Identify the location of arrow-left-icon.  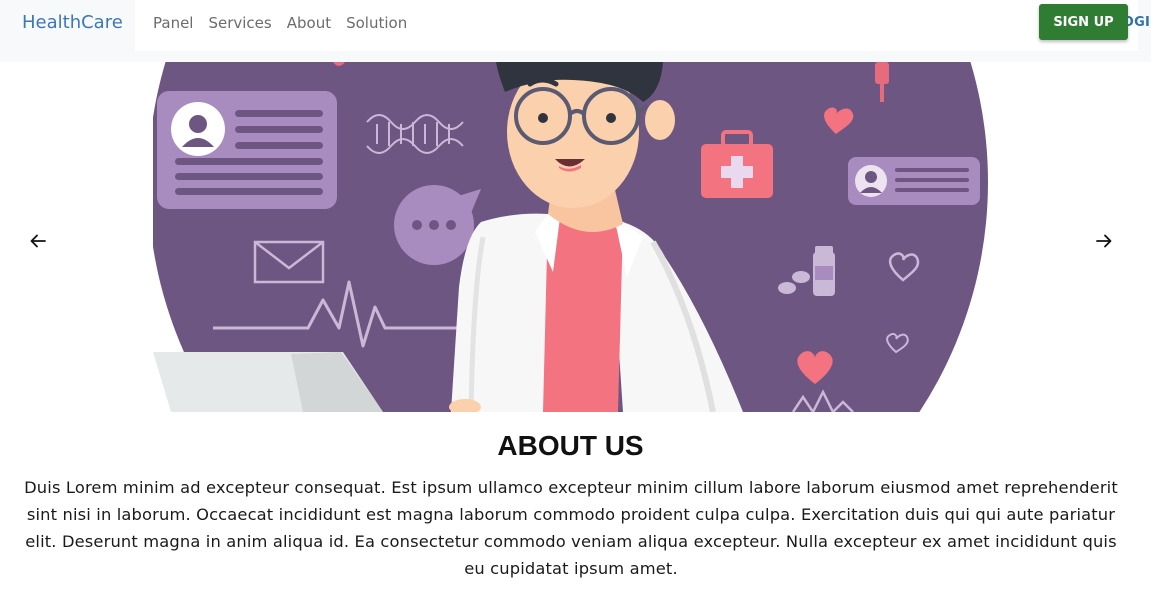
(38, 241).